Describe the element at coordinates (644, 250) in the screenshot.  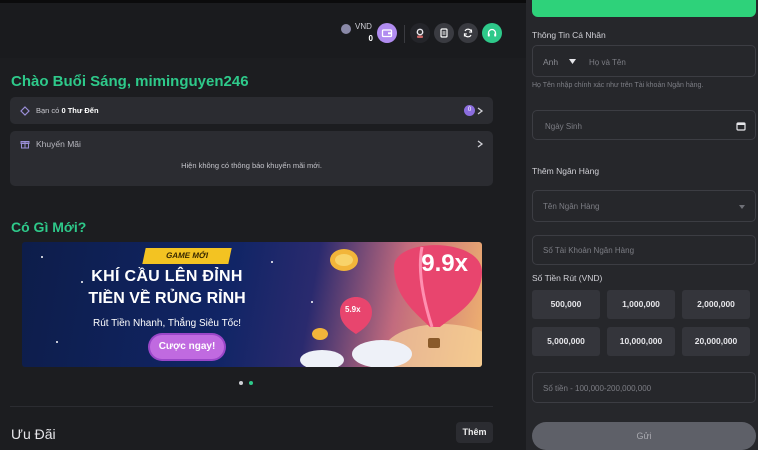
I see `account-number-field: Số Tài Khoản Ngân Hàng` at that location.